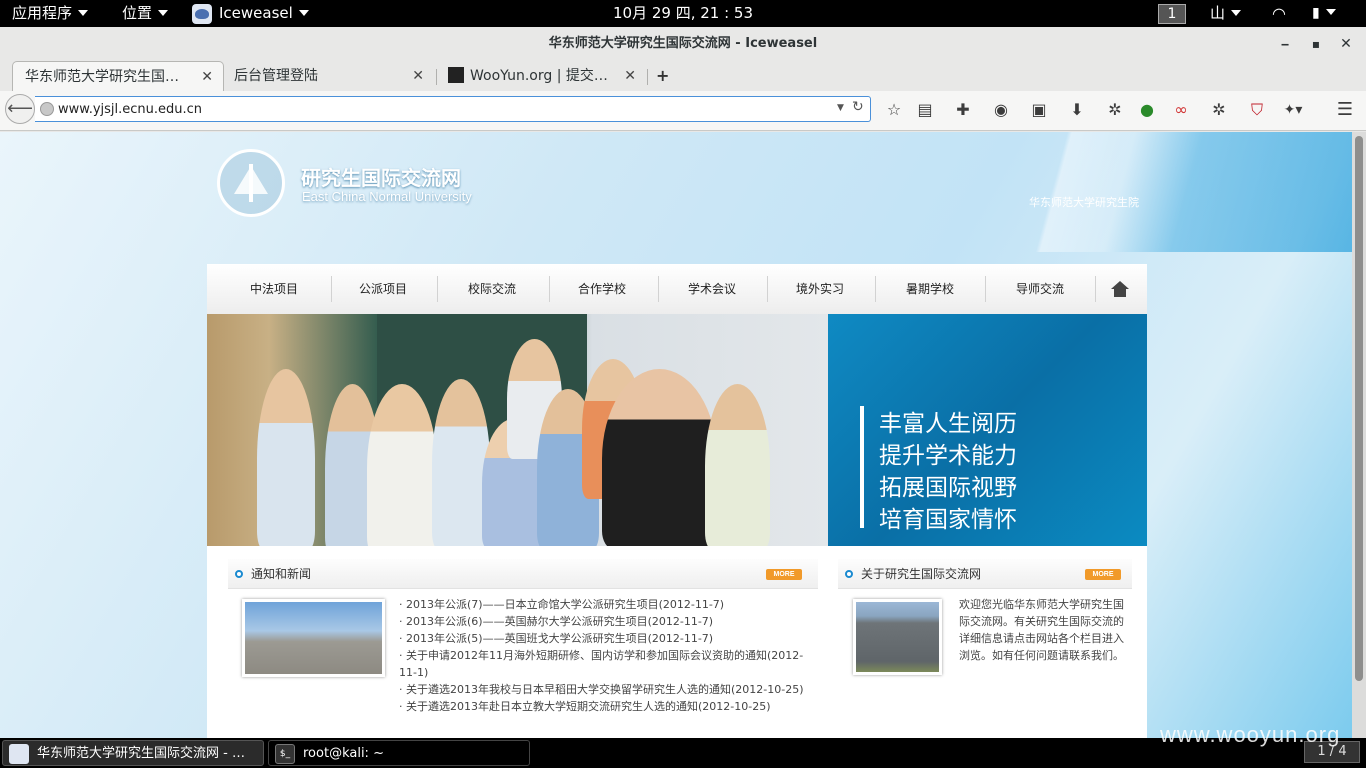  Describe the element at coordinates (20, 109) in the screenshot. I see `back-button: ⟵` at that location.